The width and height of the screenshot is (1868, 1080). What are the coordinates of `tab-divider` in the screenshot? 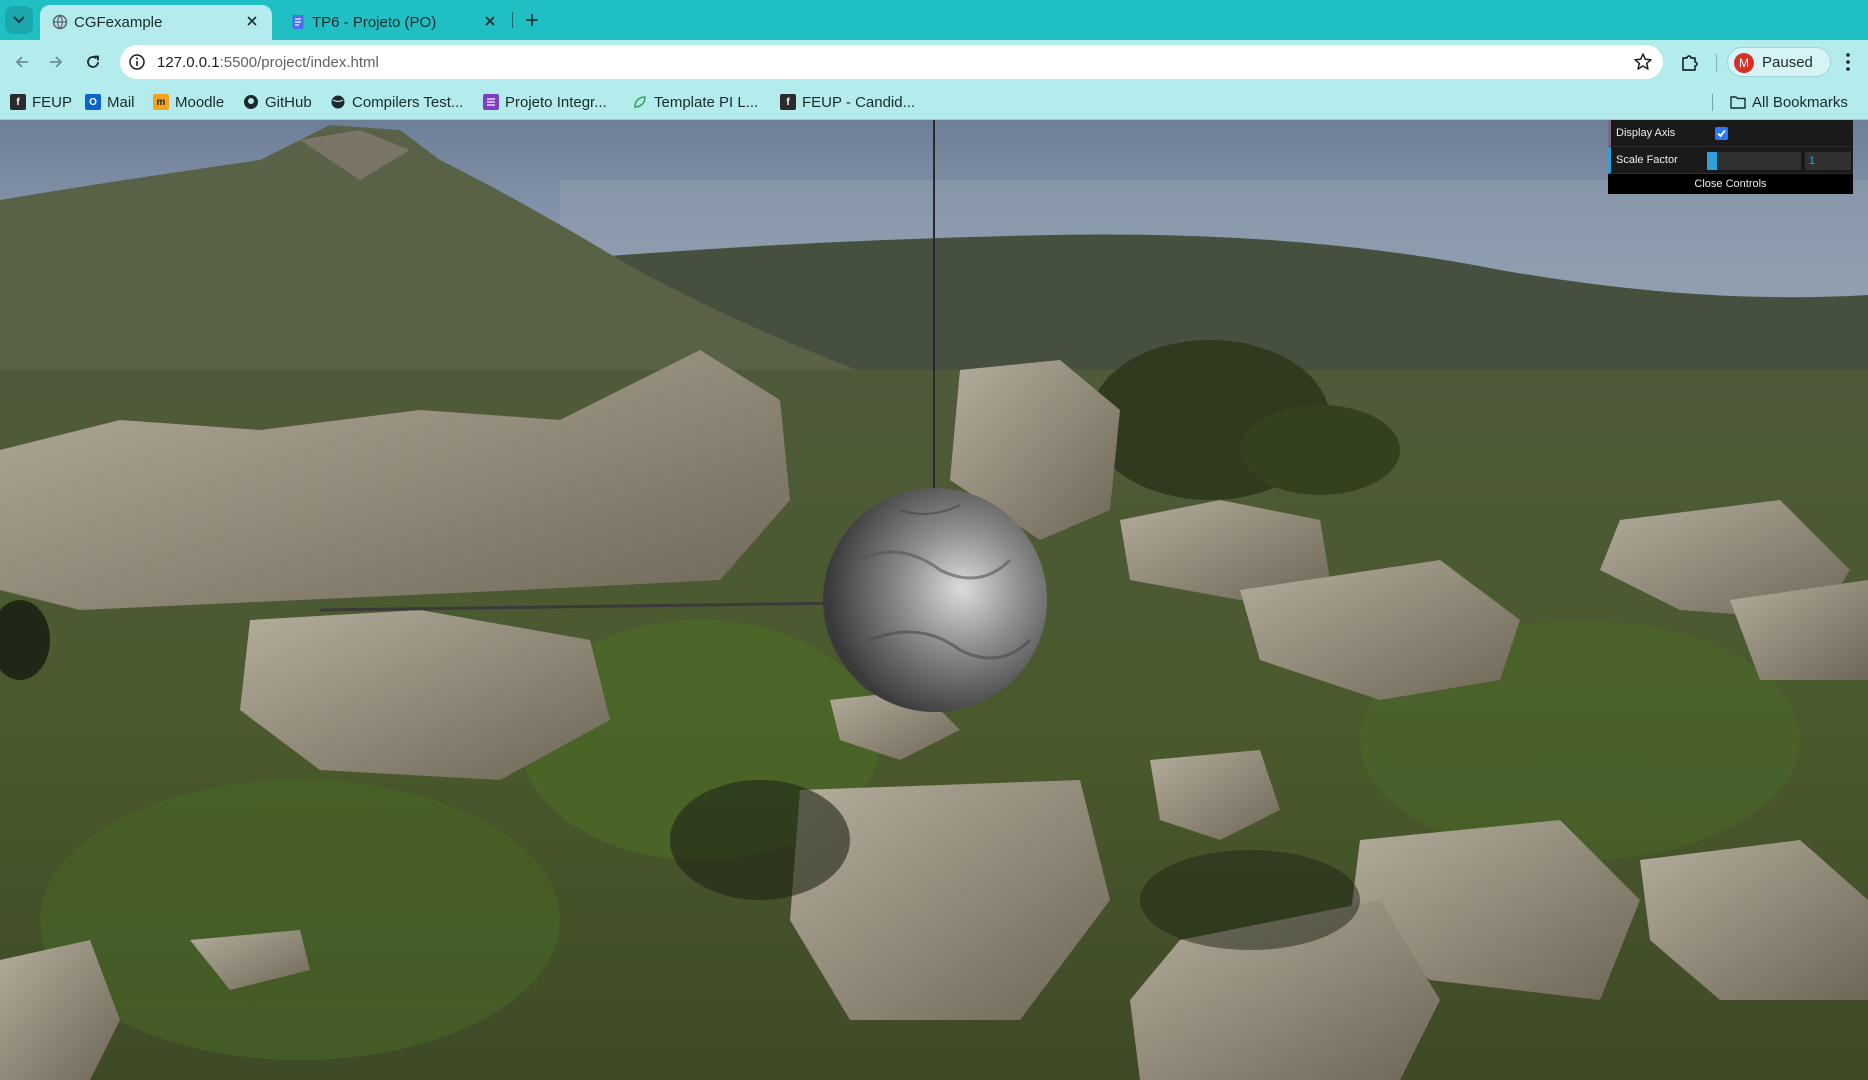 It's located at (512, 20).